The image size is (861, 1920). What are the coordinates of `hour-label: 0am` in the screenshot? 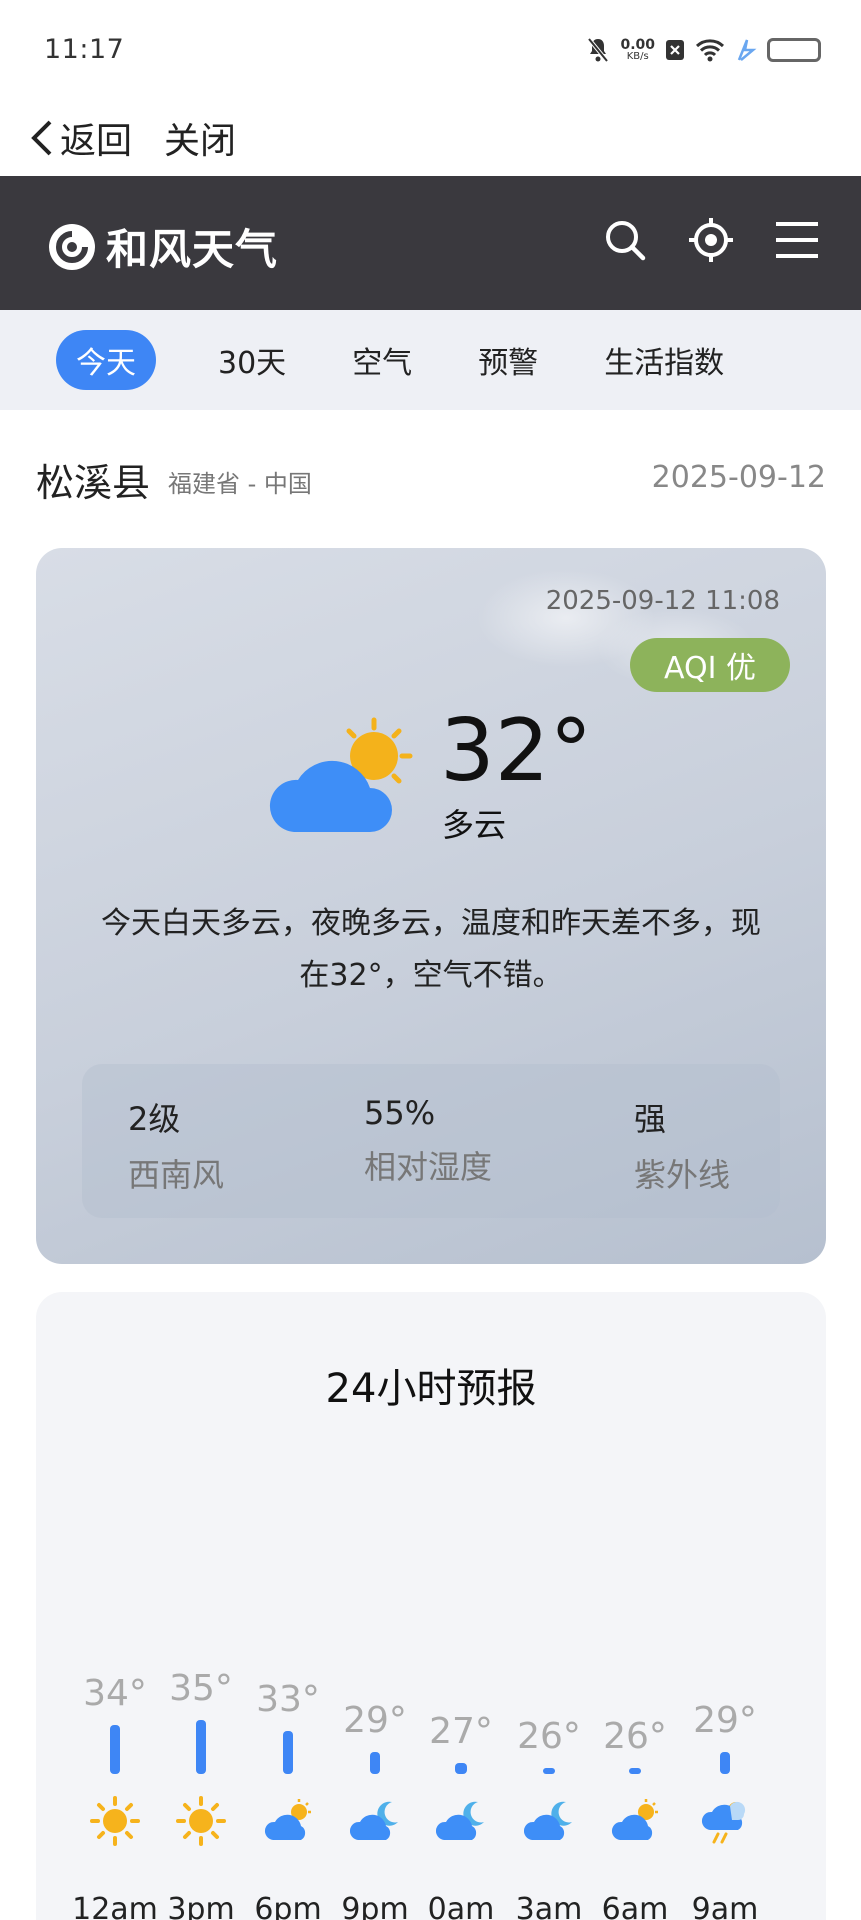 It's located at (461, 1906).